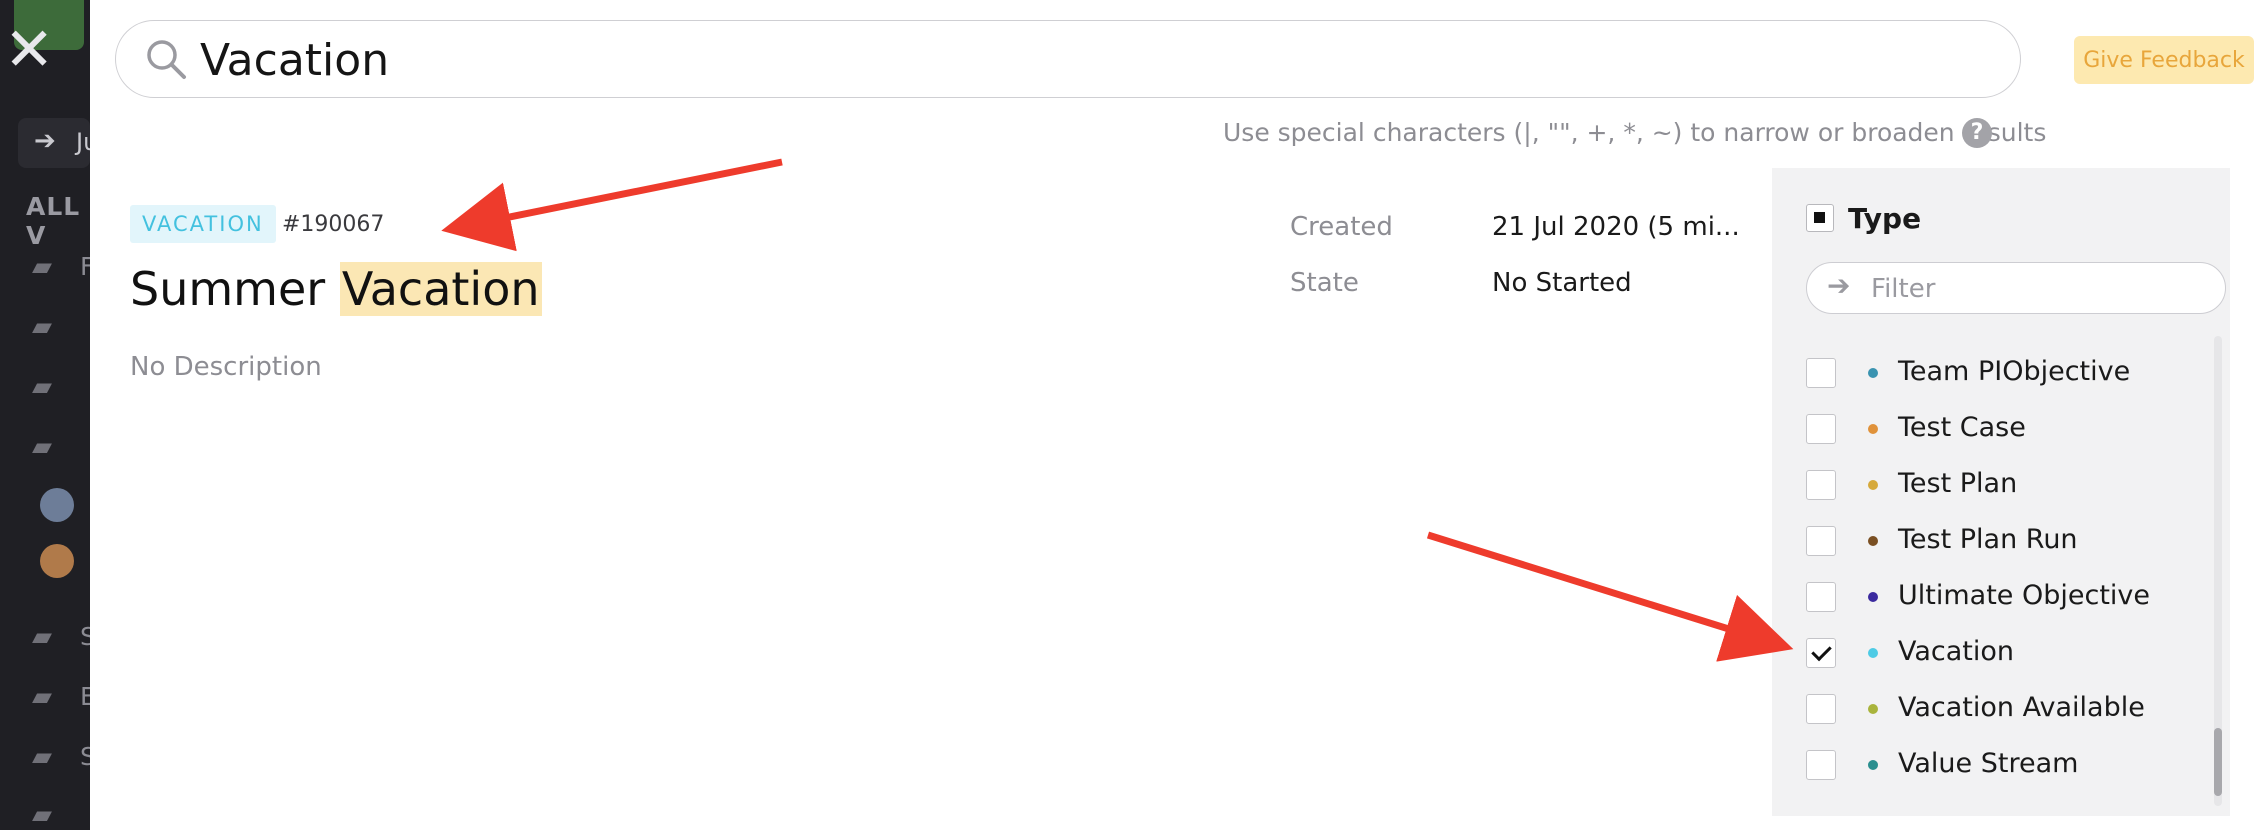  I want to click on all-views-heading: ALL V, so click(53, 221).